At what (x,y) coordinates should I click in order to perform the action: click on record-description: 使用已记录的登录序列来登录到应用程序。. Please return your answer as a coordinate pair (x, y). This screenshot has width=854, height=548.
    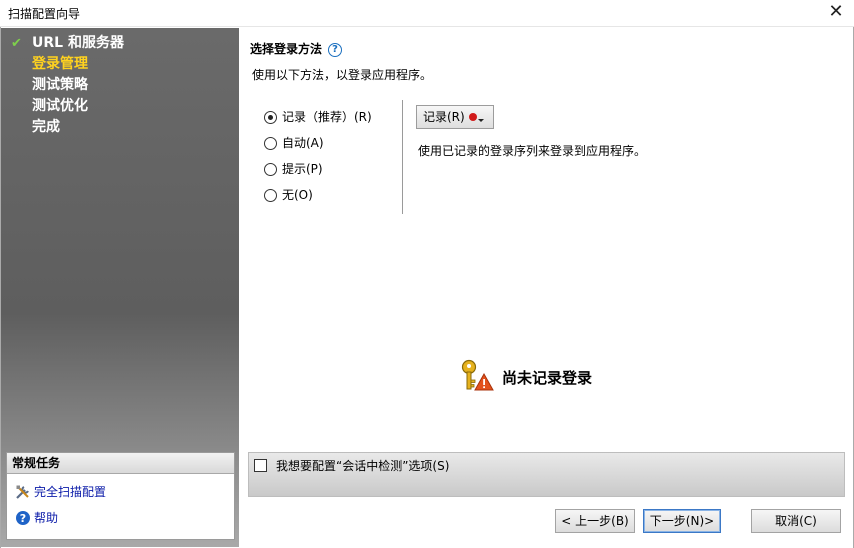
    Looking at the image, I should click on (532, 151).